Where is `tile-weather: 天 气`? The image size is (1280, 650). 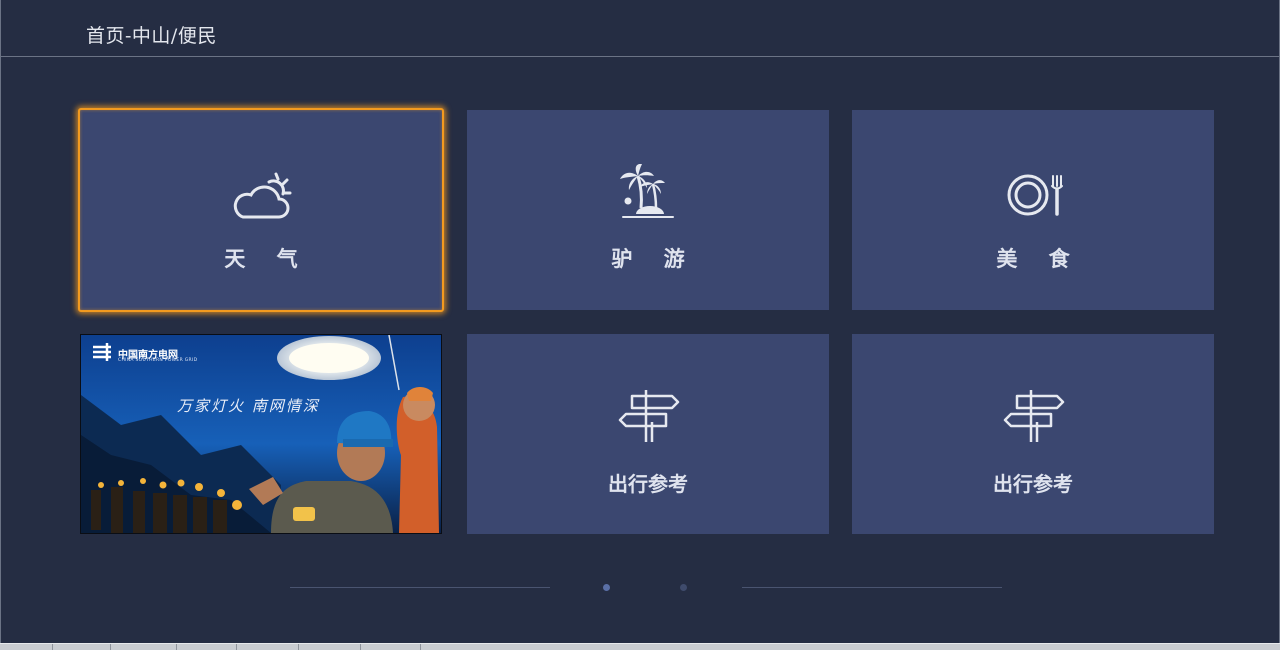
tile-weather: 天 气 is located at coordinates (261, 210).